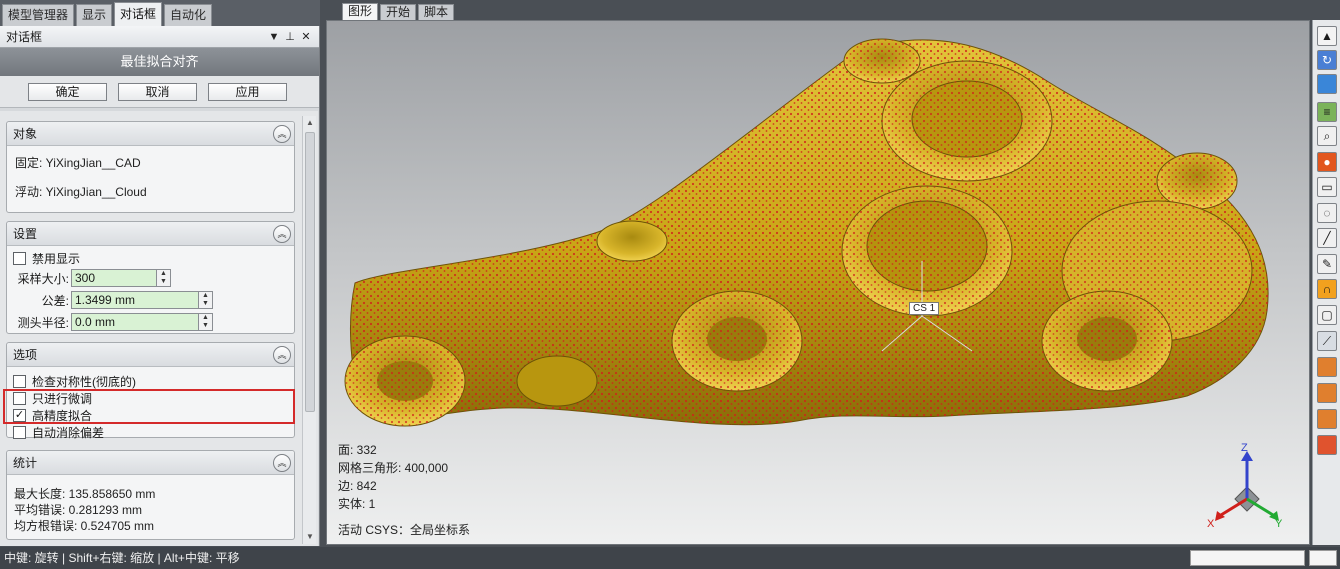 This screenshot has width=1340, height=569. Describe the element at coordinates (25, 463) in the screenshot. I see `stats-heading: 统计` at that location.